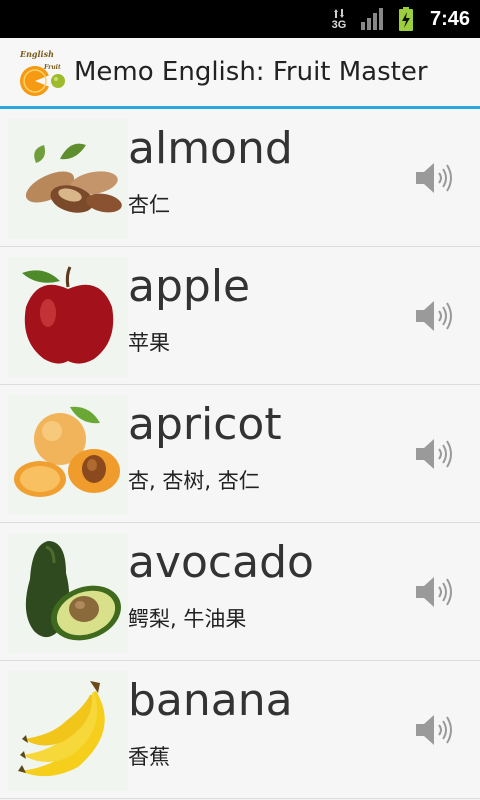 This screenshot has height=800, width=480. I want to click on status-bar: 3G 7:46, so click(240, 19).